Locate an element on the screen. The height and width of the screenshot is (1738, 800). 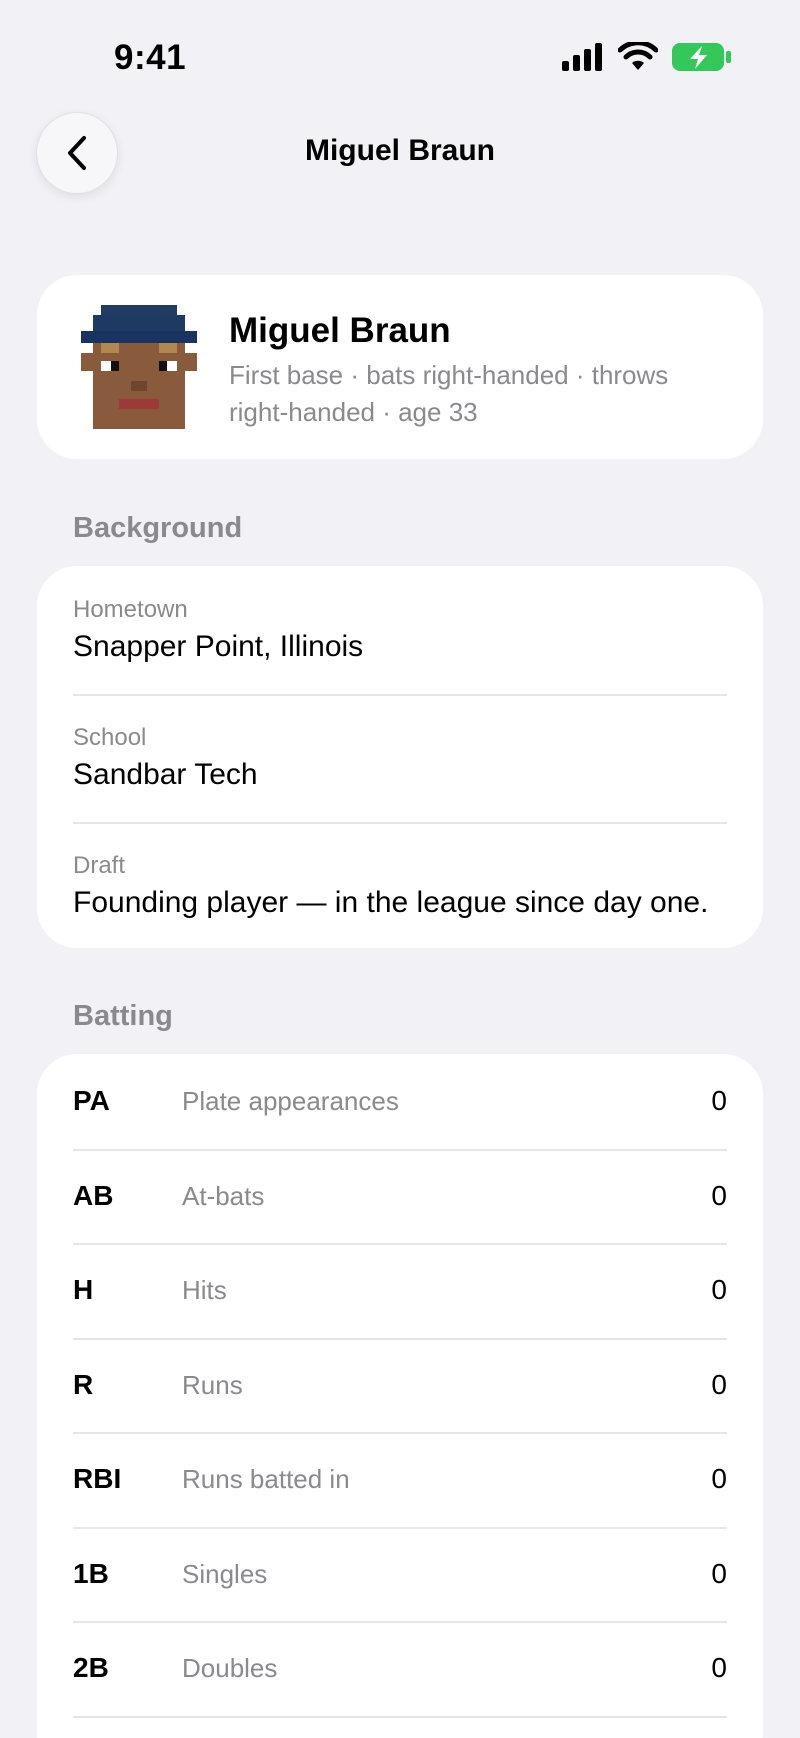
batting-row-rbi: RBI Runs batted in 0 is located at coordinates (400, 1479).